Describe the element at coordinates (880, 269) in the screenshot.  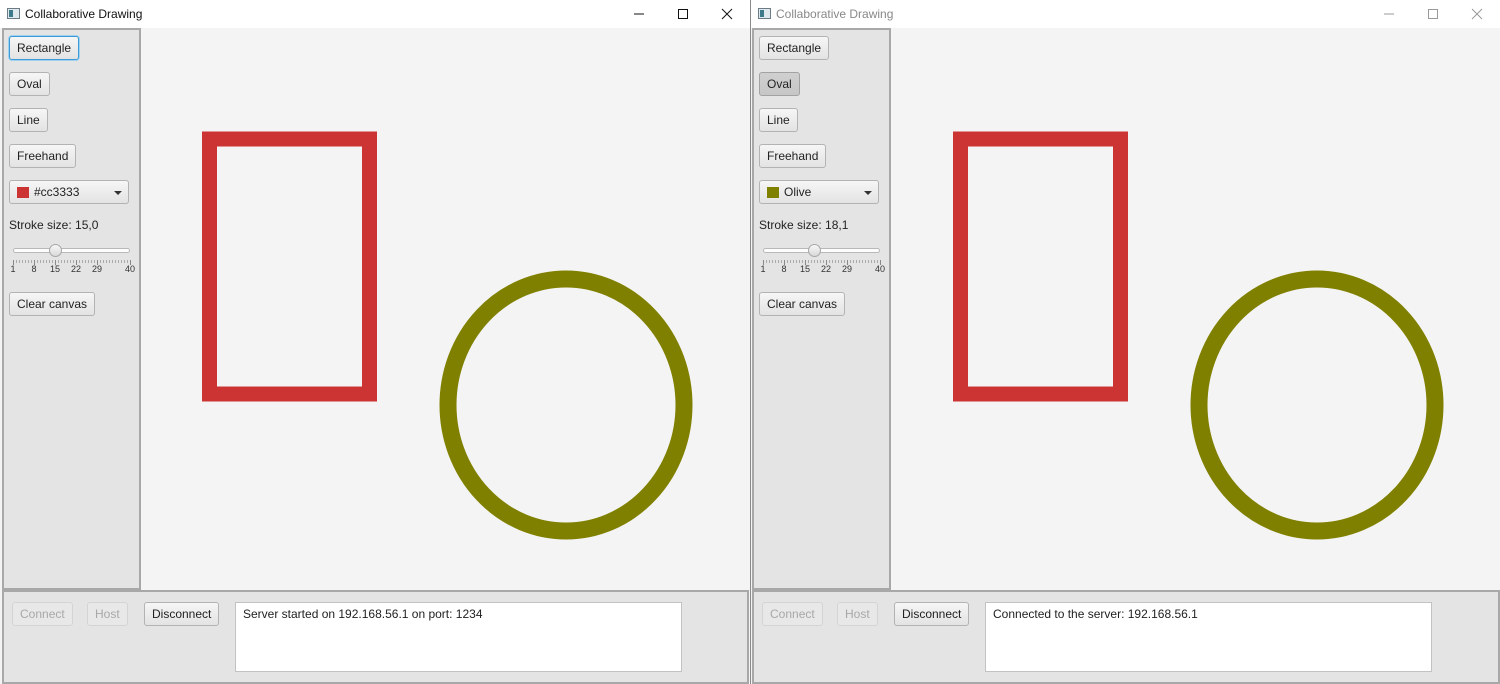
I see `slider-tick-label: 40` at that location.